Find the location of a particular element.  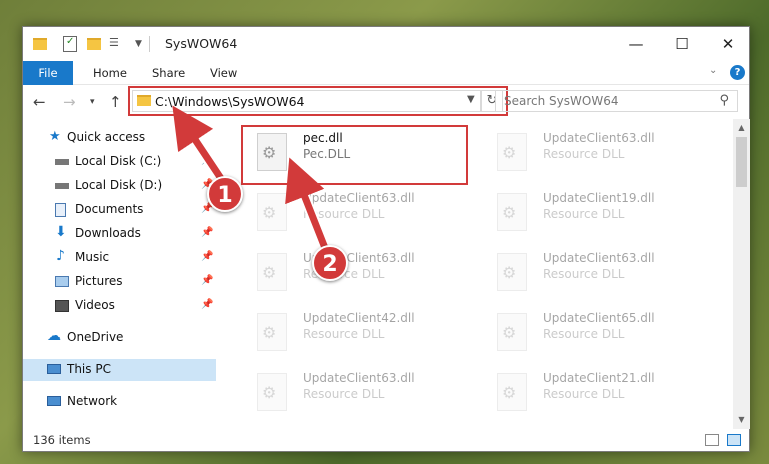

sidebar-item-label: Local Disk (D:) is located at coordinates (119, 185).